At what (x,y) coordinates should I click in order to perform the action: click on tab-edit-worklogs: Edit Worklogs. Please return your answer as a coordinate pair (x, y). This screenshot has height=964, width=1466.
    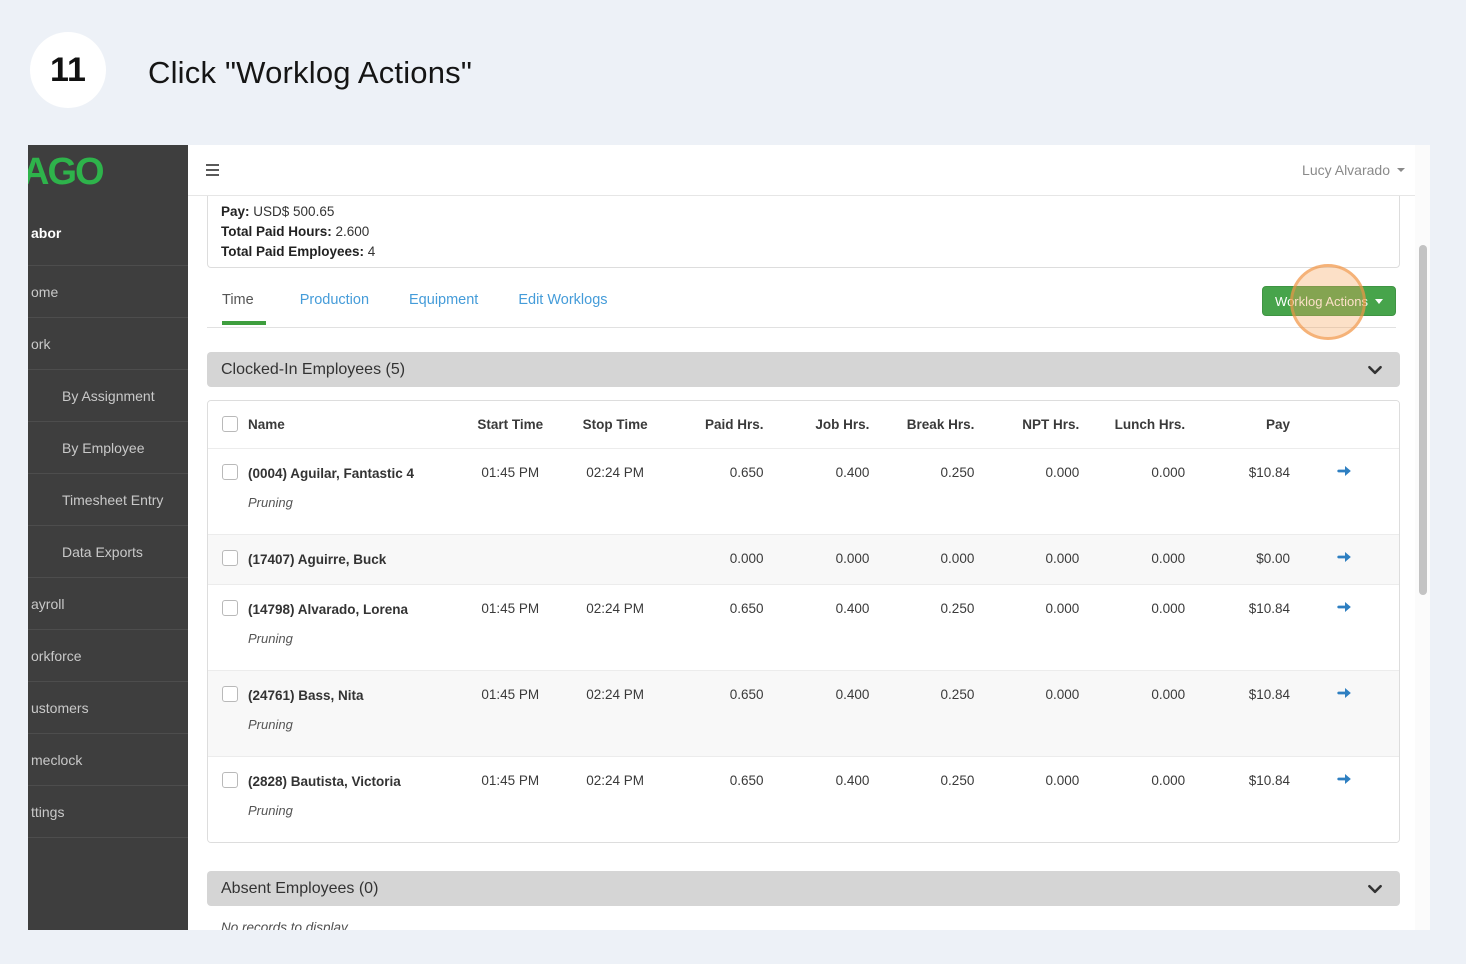
    Looking at the image, I should click on (565, 304).